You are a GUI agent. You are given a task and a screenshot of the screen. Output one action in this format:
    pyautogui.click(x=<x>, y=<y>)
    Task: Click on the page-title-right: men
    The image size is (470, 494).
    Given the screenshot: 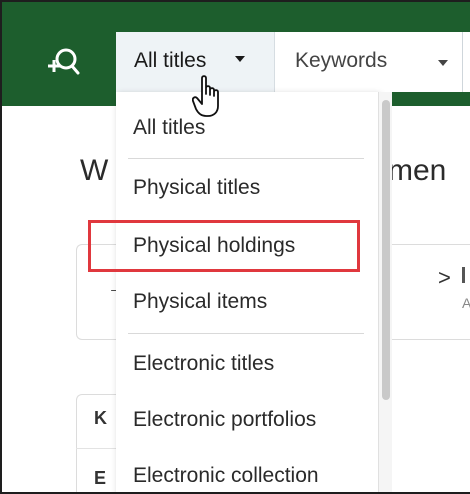 What is the action you would take?
    pyautogui.click(x=417, y=170)
    